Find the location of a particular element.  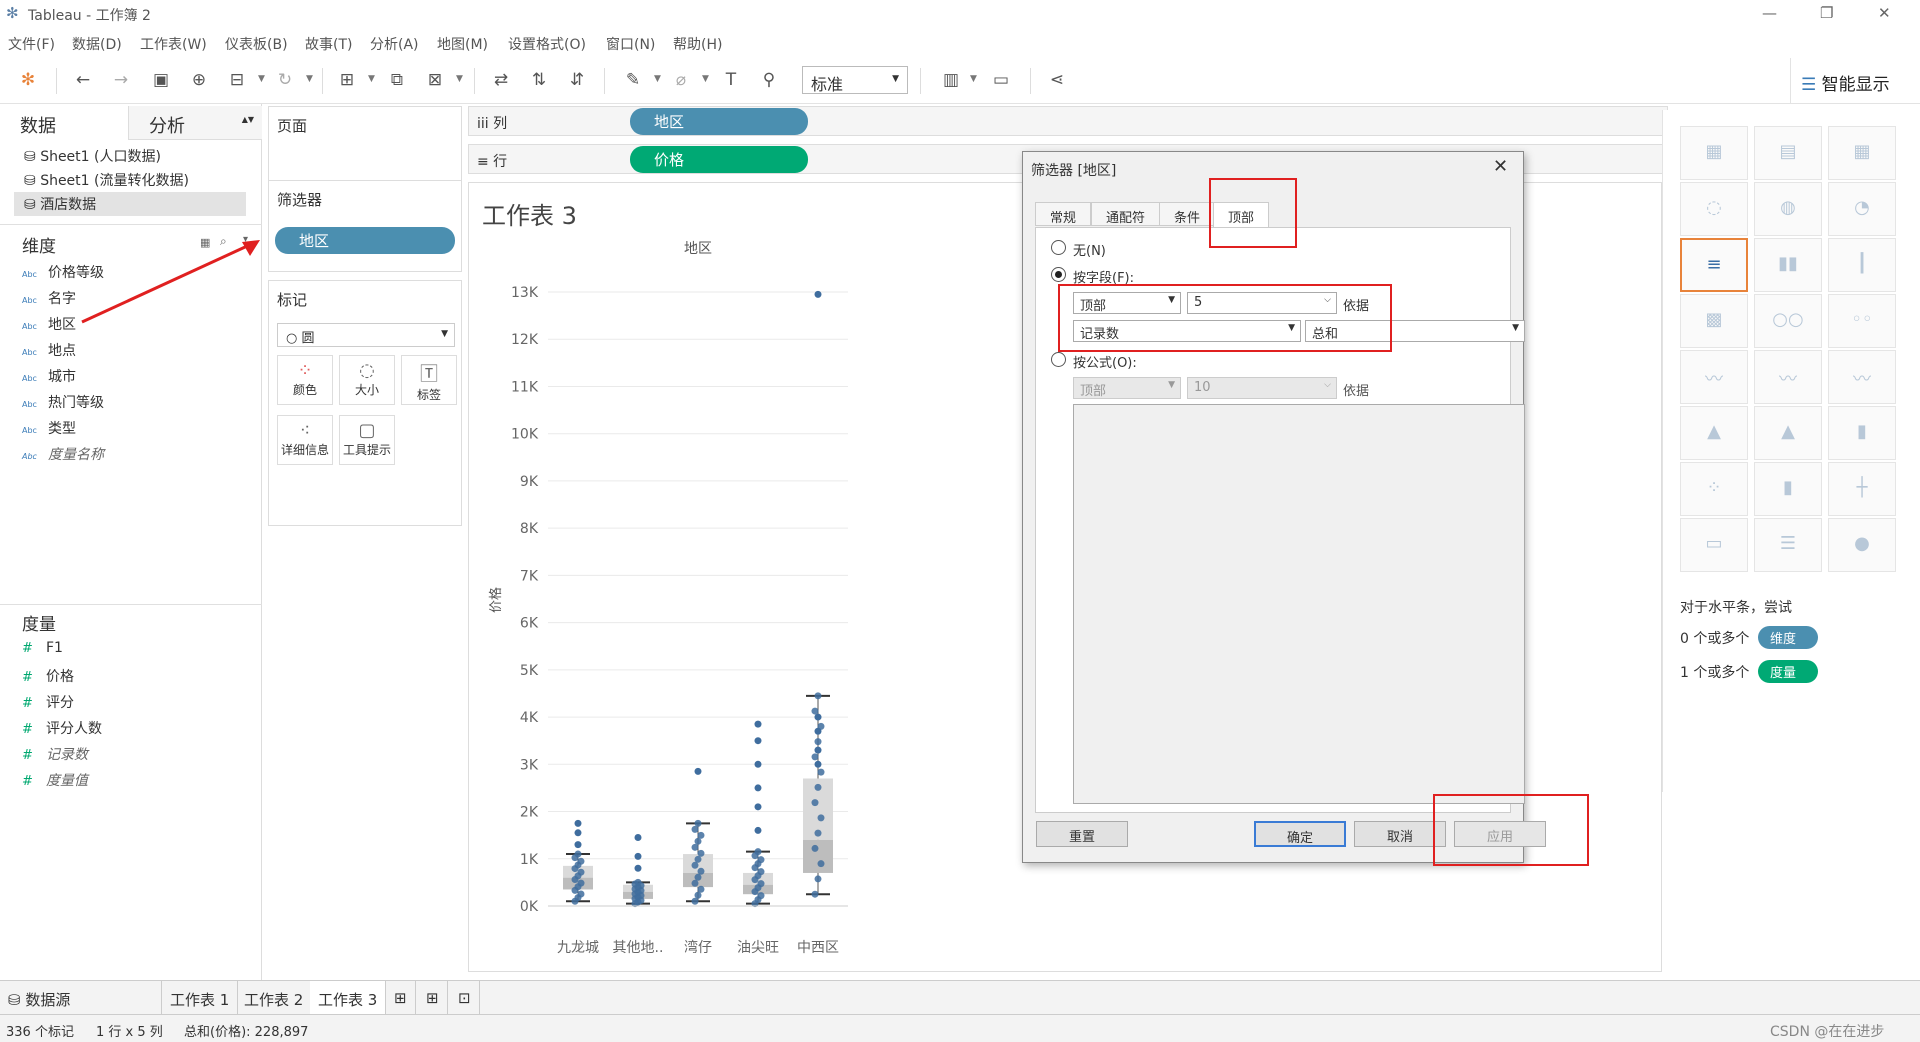

field-measure: # 度量值 is located at coordinates (55, 780).